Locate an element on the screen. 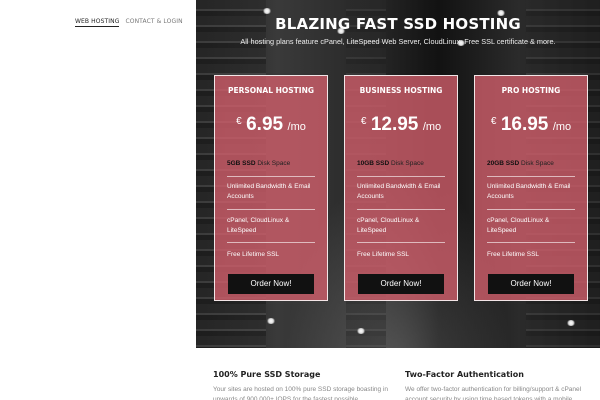 This screenshot has width=600, height=400. plan-price: € 12.95 /mo is located at coordinates (401, 125).